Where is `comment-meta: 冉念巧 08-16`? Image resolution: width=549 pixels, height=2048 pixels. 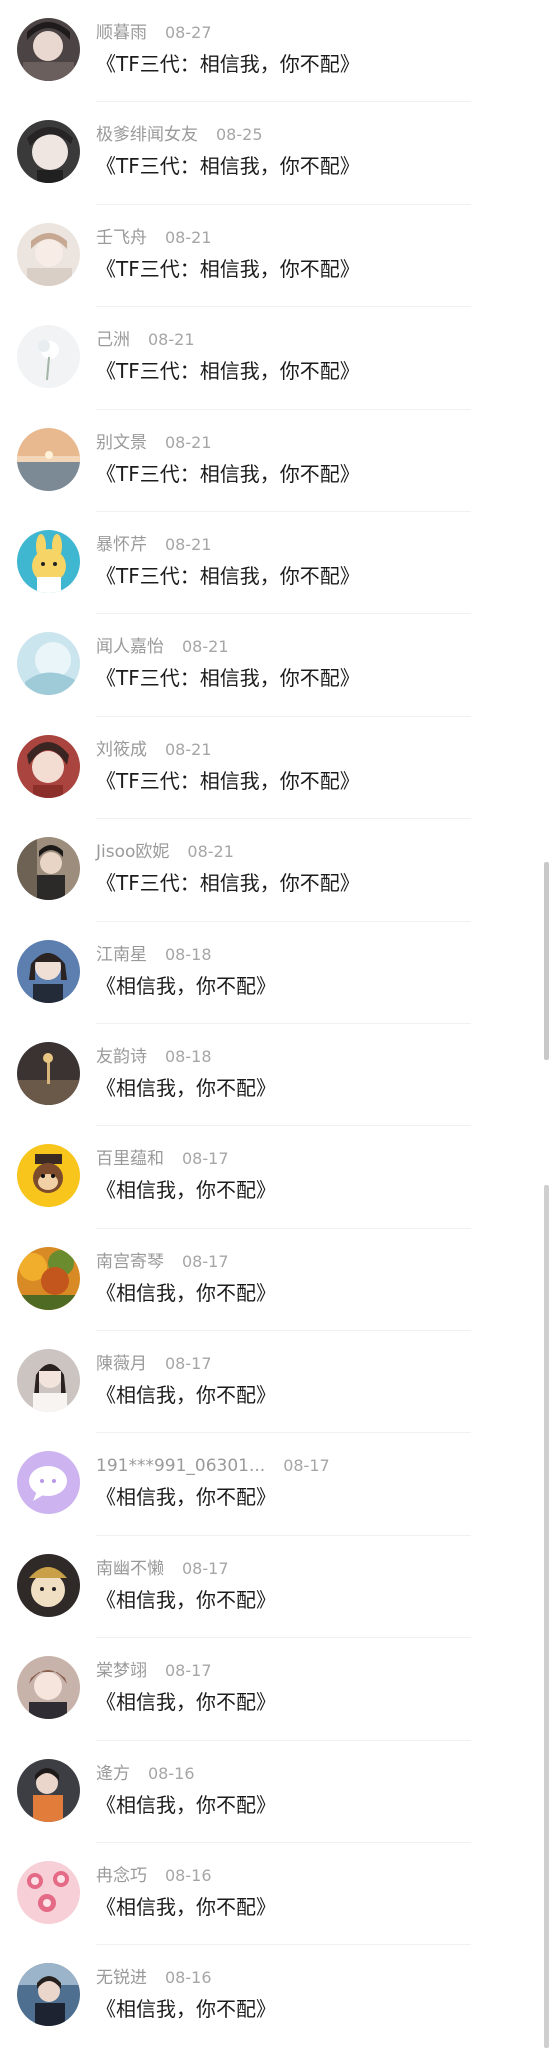 comment-meta: 冉念巧 08-16 is located at coordinates (154, 1876).